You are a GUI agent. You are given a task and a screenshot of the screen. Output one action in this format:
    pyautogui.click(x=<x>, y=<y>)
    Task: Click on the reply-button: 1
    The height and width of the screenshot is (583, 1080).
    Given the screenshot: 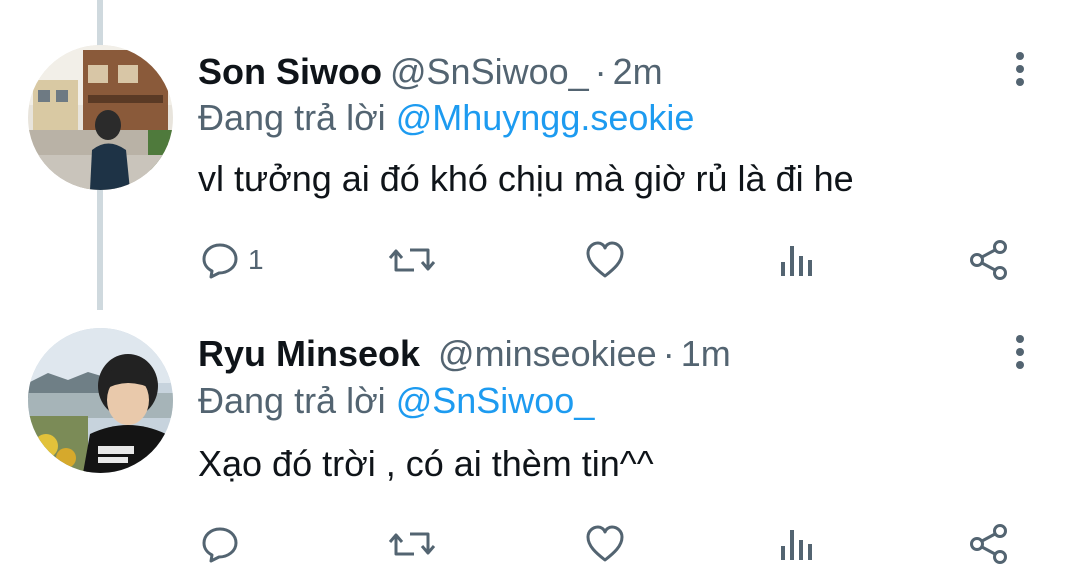 What is the action you would take?
    pyautogui.click(x=232, y=260)
    